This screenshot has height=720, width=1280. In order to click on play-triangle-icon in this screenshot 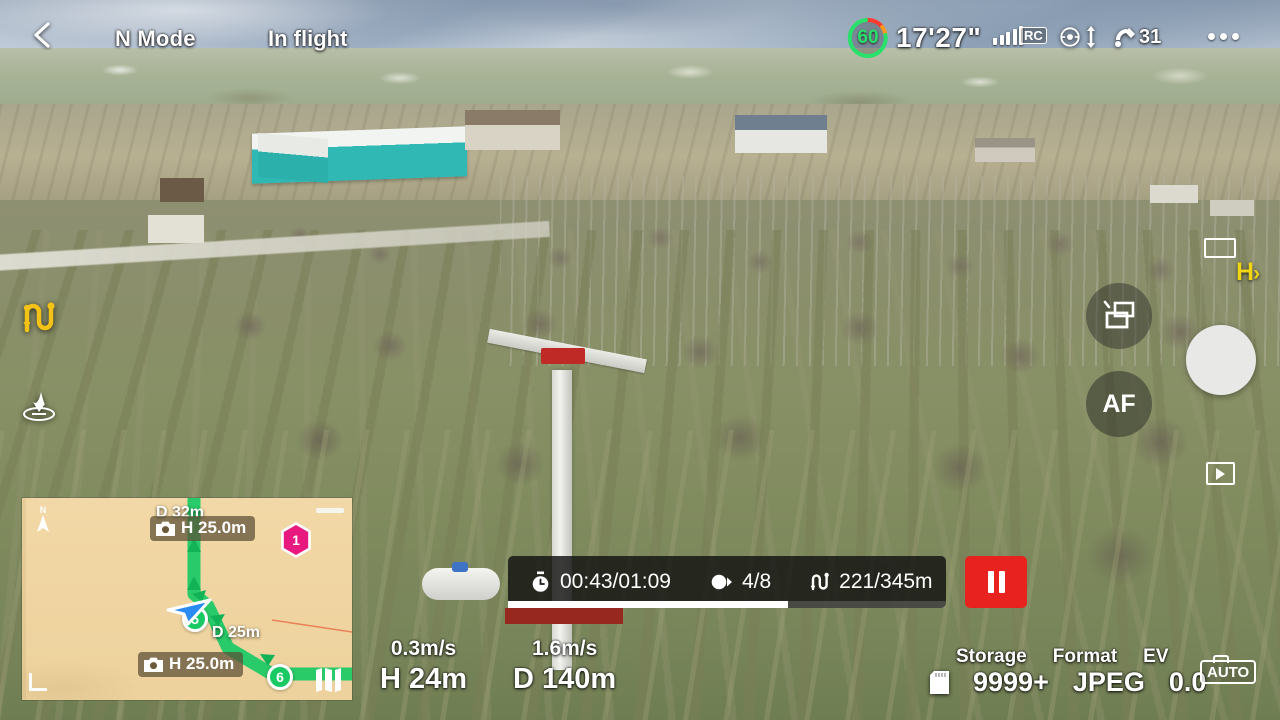, I will do `click(1220, 473)`.